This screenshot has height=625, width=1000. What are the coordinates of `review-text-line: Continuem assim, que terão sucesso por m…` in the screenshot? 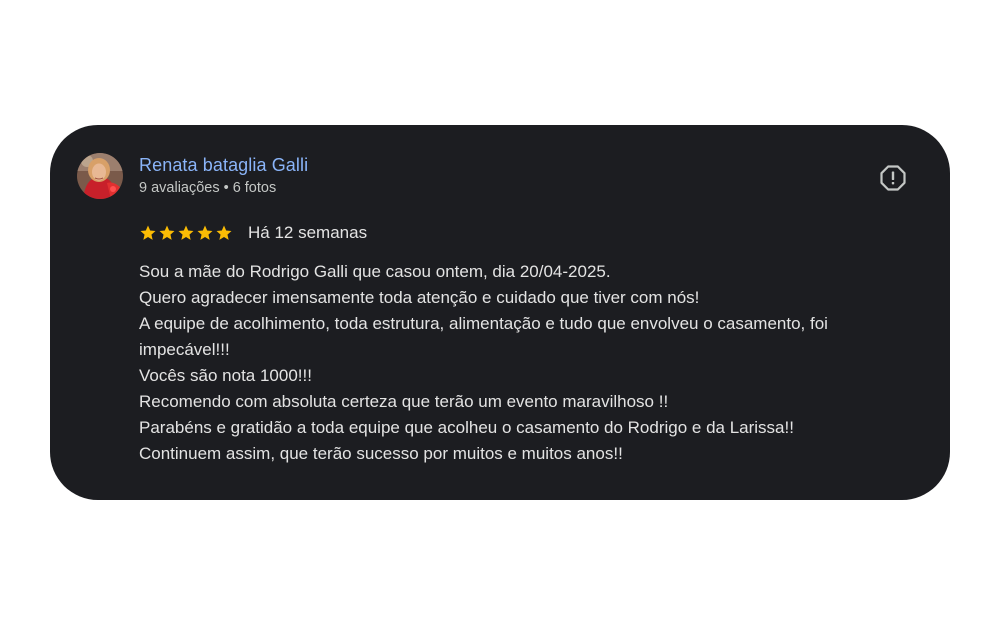 It's located at (381, 453).